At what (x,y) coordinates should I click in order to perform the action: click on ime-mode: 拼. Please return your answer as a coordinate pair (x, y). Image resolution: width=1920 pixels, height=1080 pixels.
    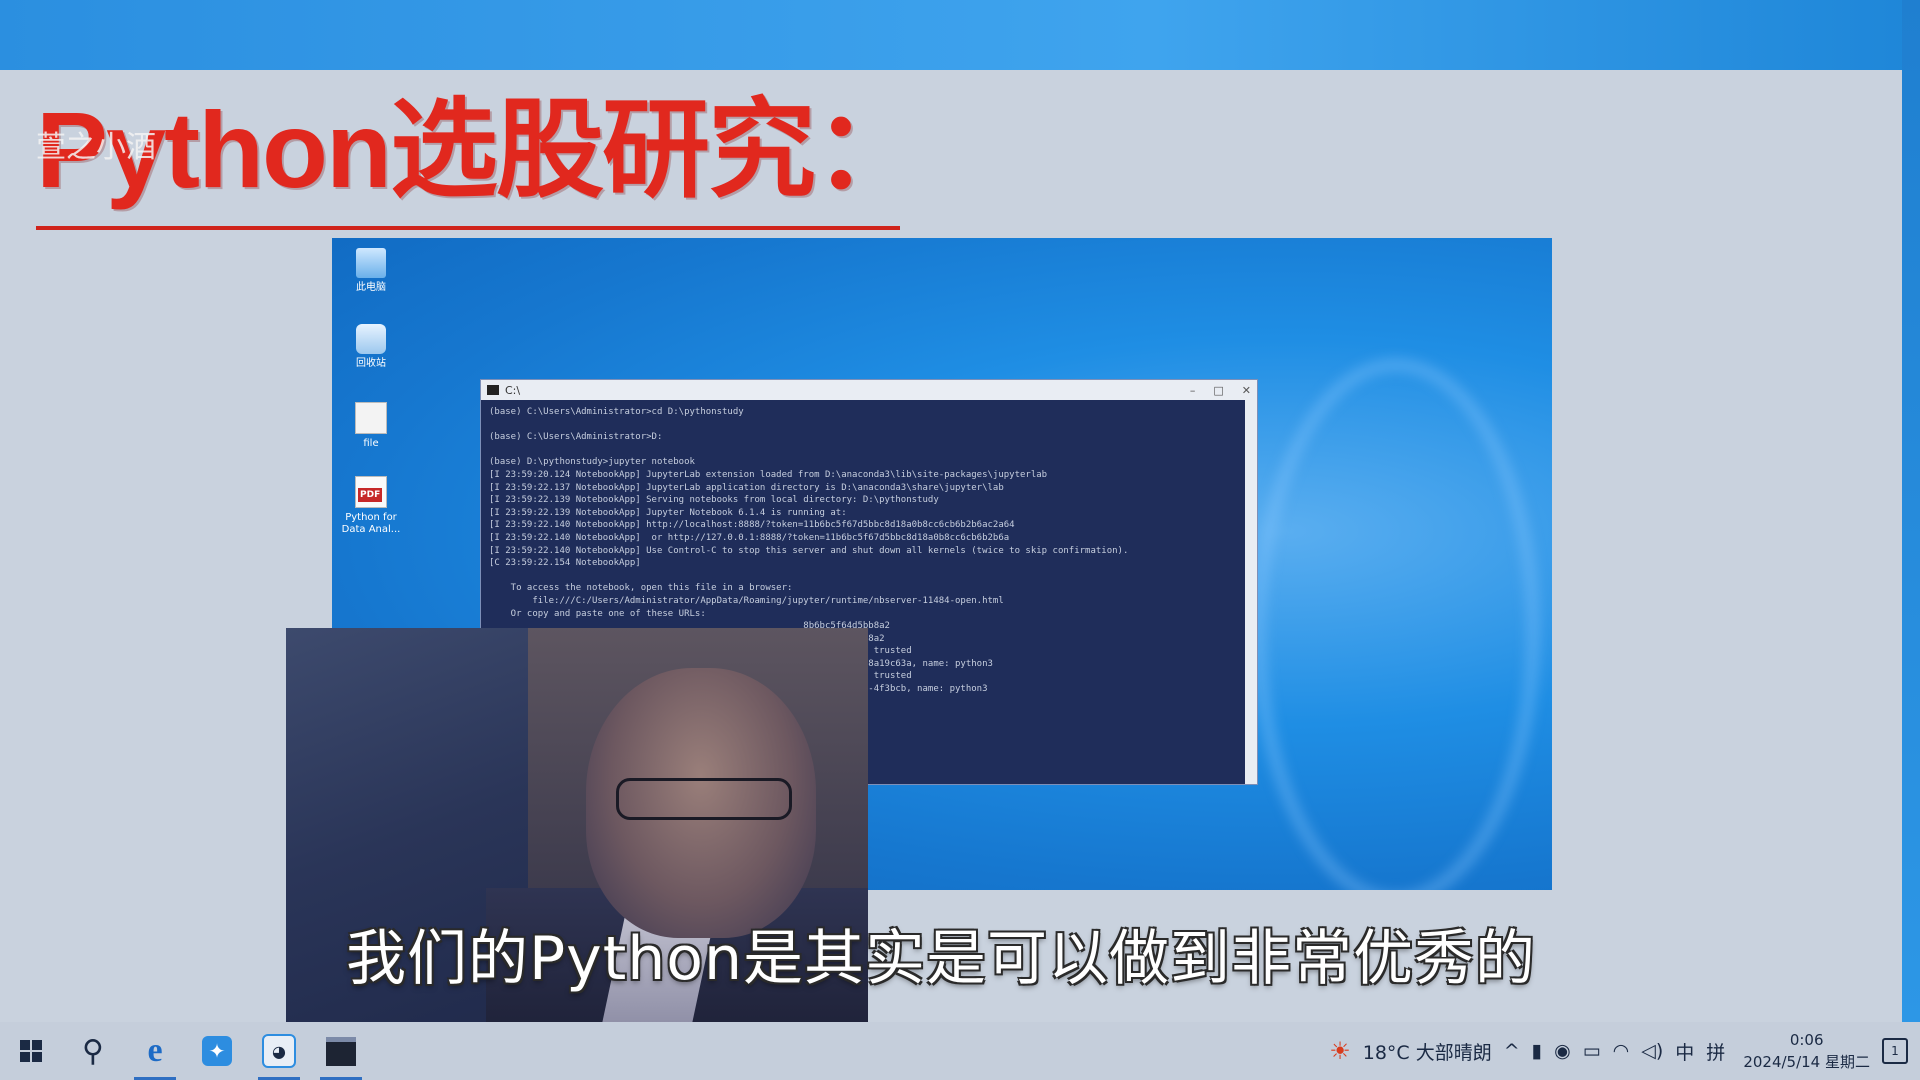
    Looking at the image, I should click on (1715, 1051).